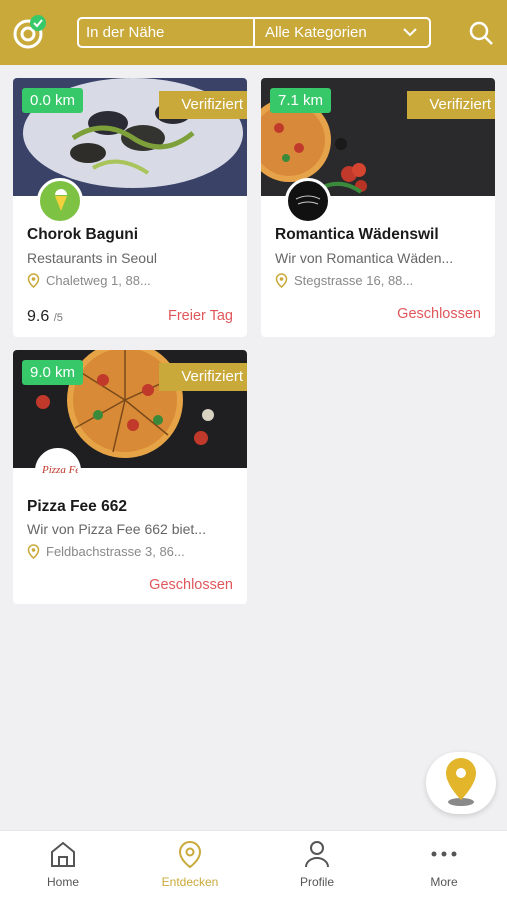 This screenshot has height=900, width=507. What do you see at coordinates (77, 506) in the screenshot?
I see `restaurant-name: Pizza Fee 662` at bounding box center [77, 506].